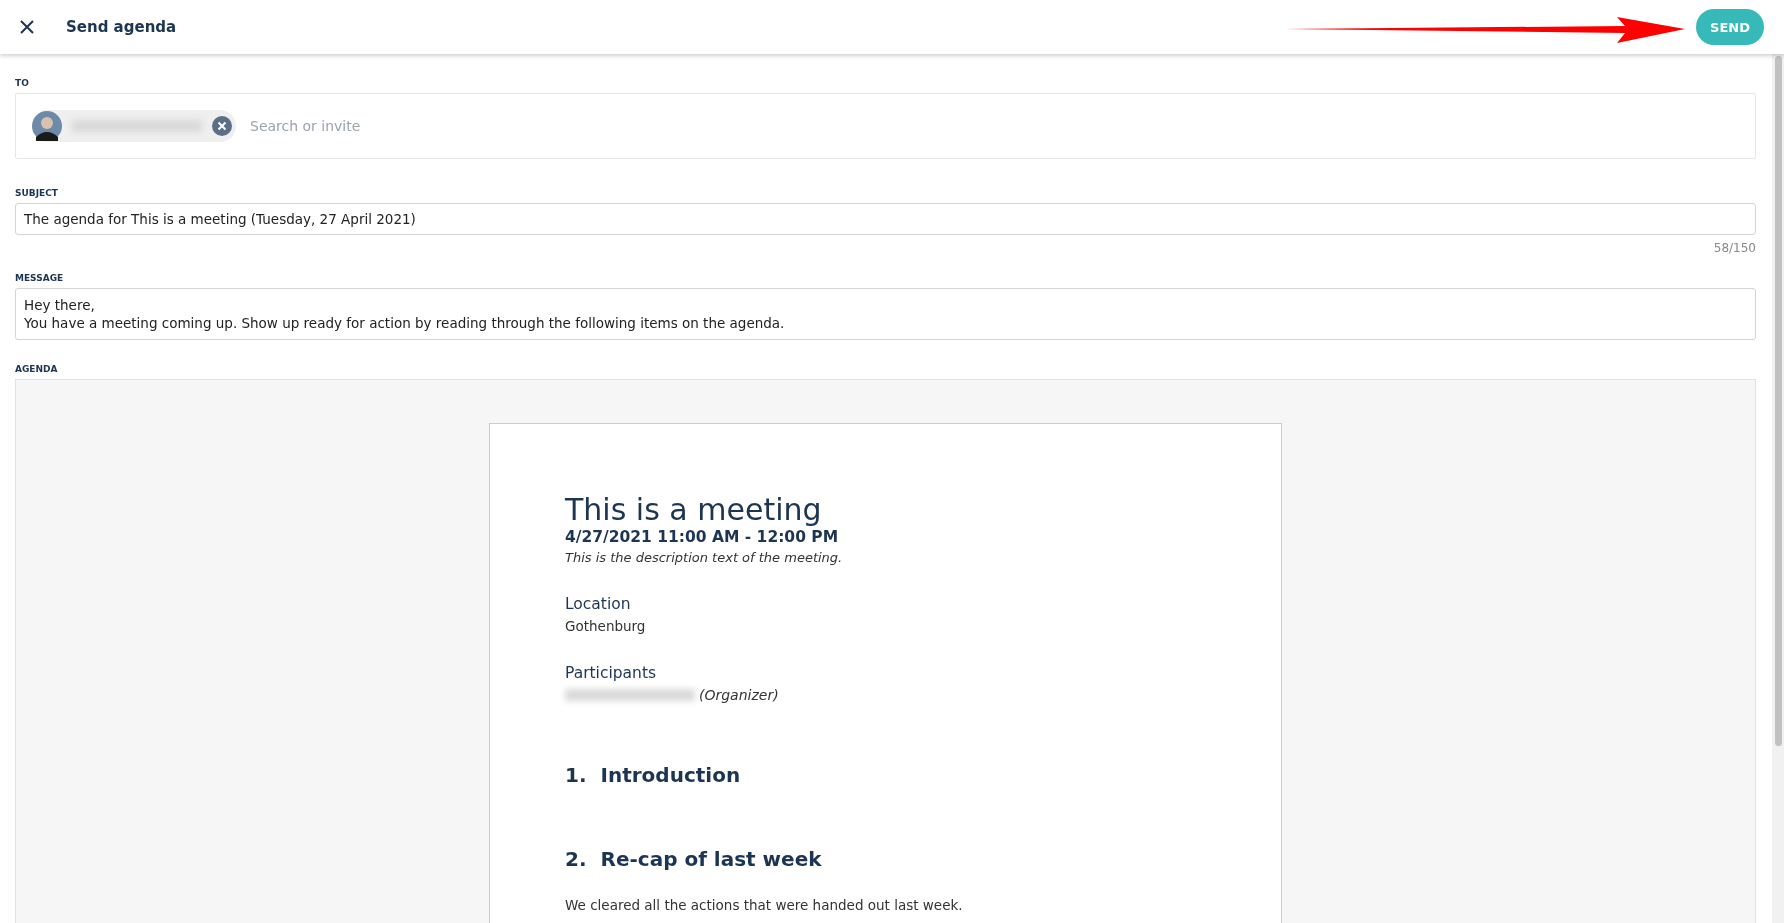 The width and height of the screenshot is (1784, 923). Describe the element at coordinates (704, 557) in the screenshot. I see `meeting-description: This is the description text of the meeting.` at that location.